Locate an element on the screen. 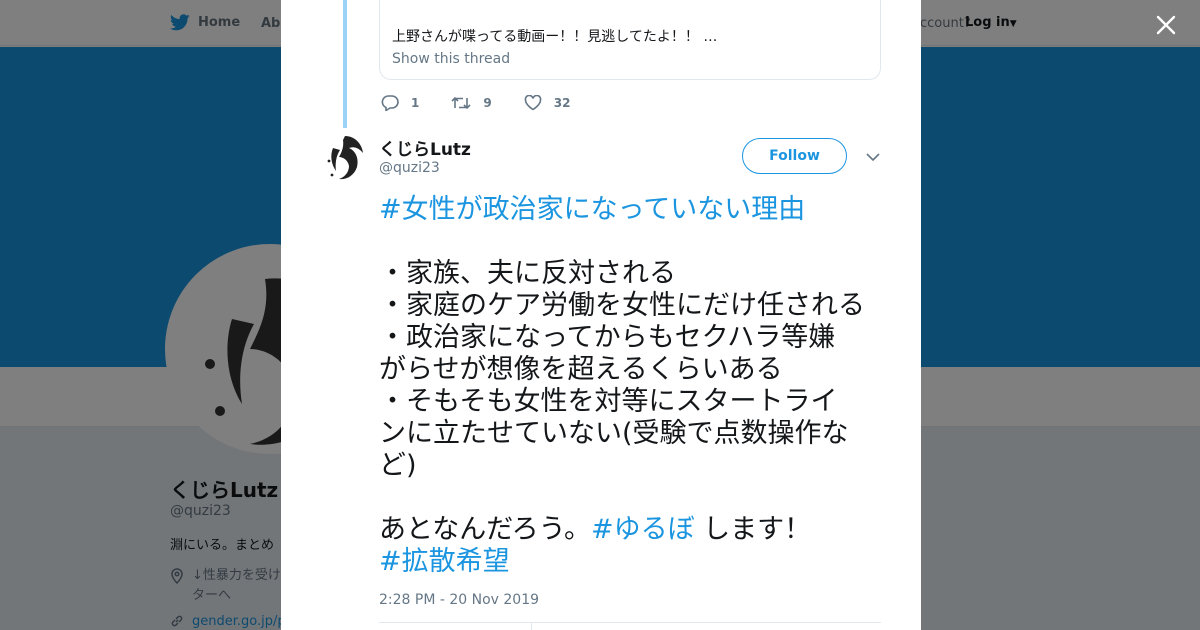  stats-divider-vertical is located at coordinates (531, 626).